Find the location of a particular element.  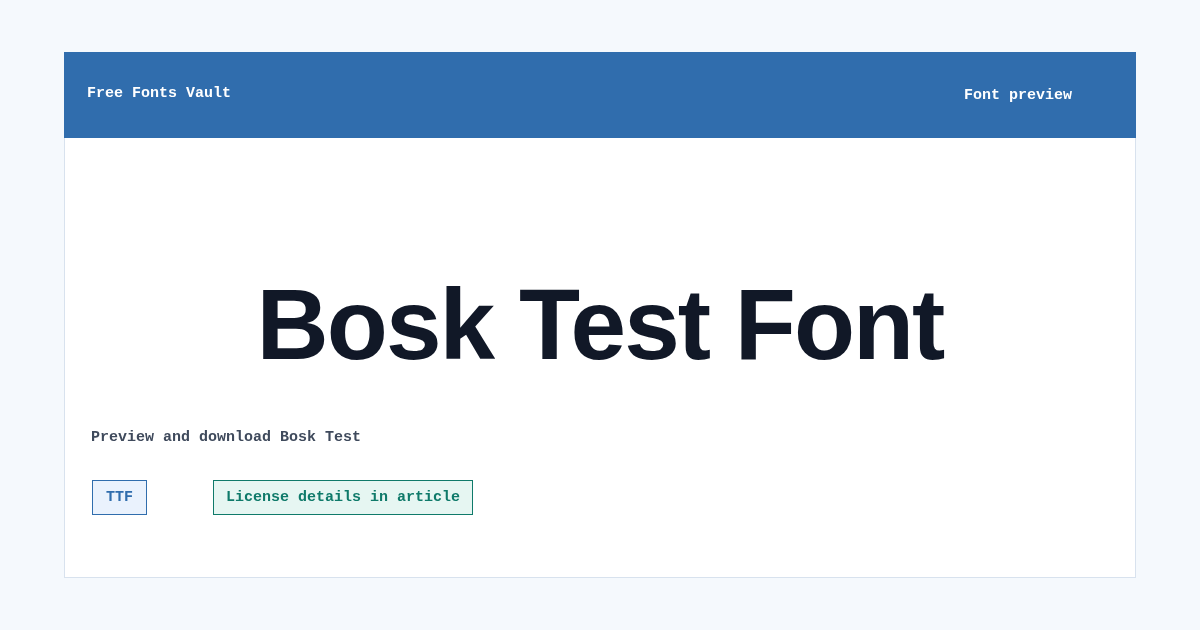

format-tag: TTF is located at coordinates (119, 497).